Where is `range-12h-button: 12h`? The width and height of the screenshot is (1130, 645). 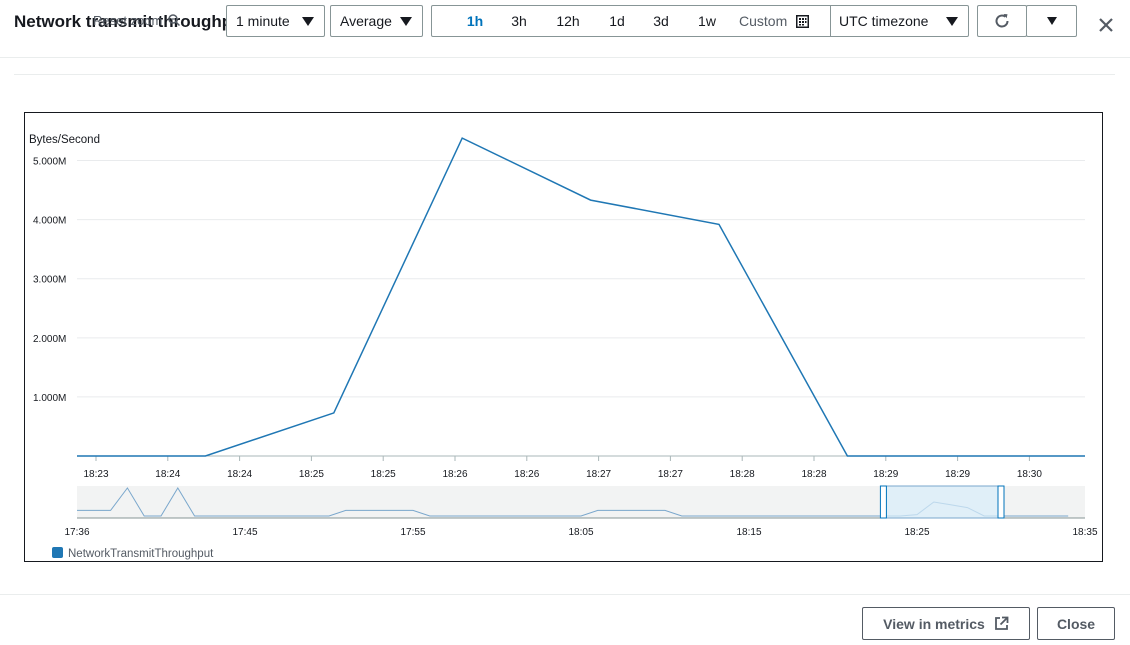
range-12h-button: 12h is located at coordinates (568, 21).